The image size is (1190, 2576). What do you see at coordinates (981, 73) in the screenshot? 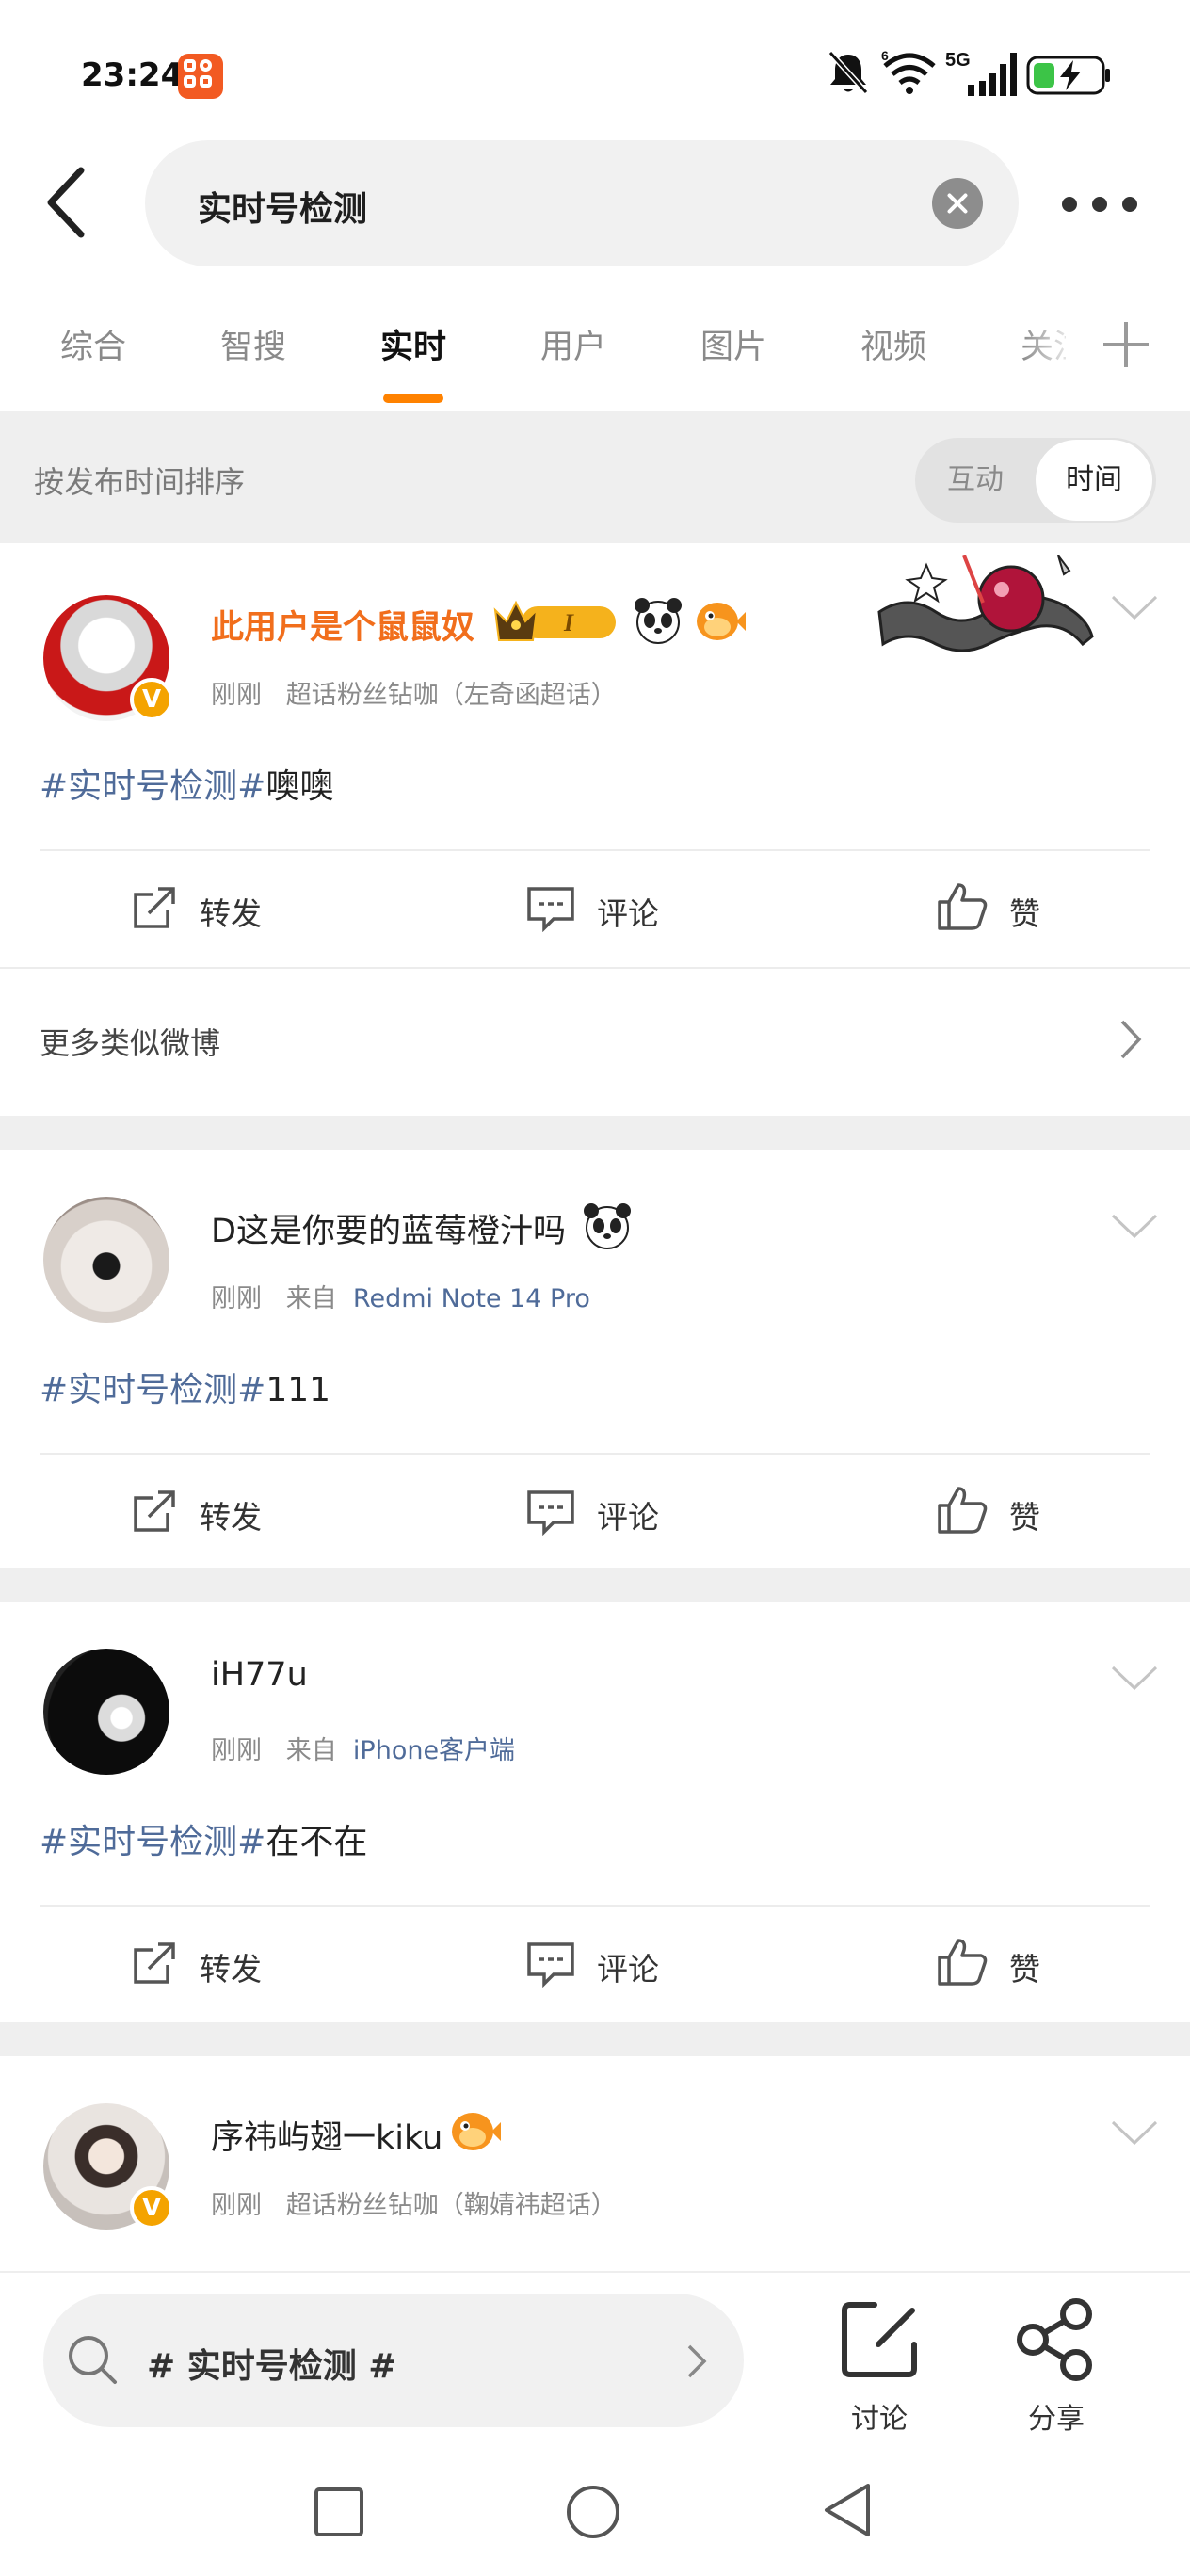
I see `5g-signal-icon: 5G` at bounding box center [981, 73].